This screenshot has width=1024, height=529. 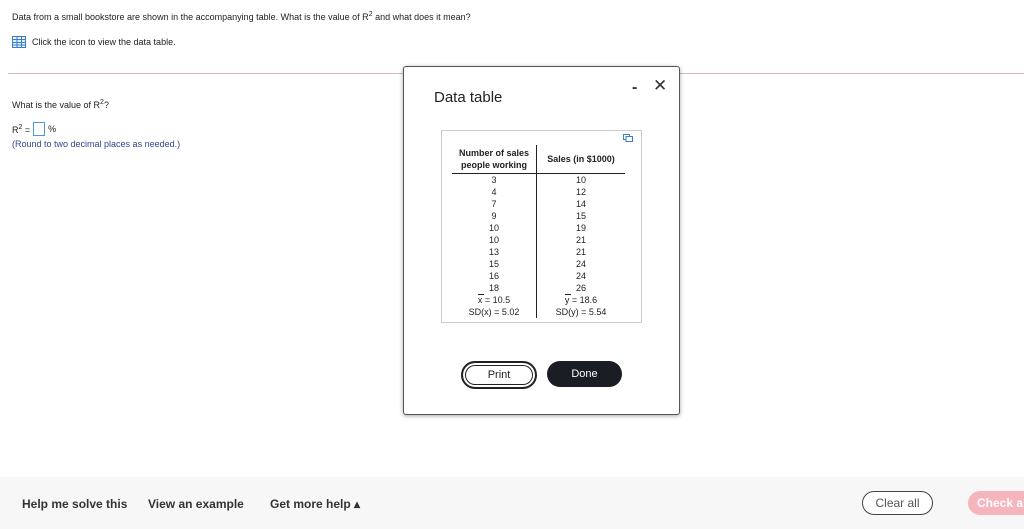 I want to click on get-more-help-link: Get more help ▴, so click(x=315, y=504).